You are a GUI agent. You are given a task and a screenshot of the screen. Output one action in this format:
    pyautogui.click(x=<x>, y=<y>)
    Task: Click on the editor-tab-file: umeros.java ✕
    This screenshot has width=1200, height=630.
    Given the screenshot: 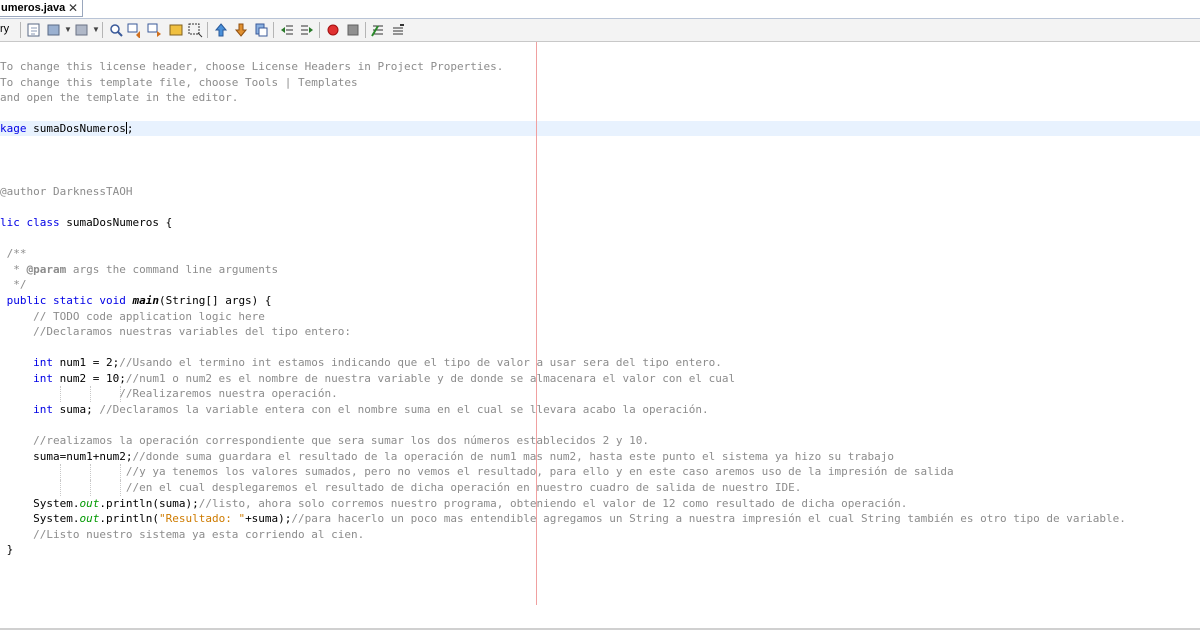 What is the action you would take?
    pyautogui.click(x=41, y=8)
    